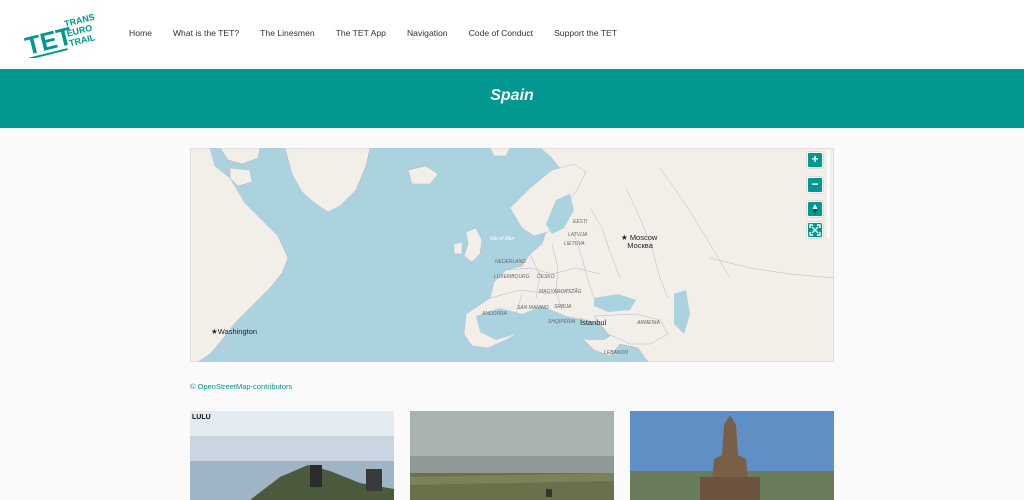  I want to click on city-moscow: ★ Moscow Москва, so click(639, 241).